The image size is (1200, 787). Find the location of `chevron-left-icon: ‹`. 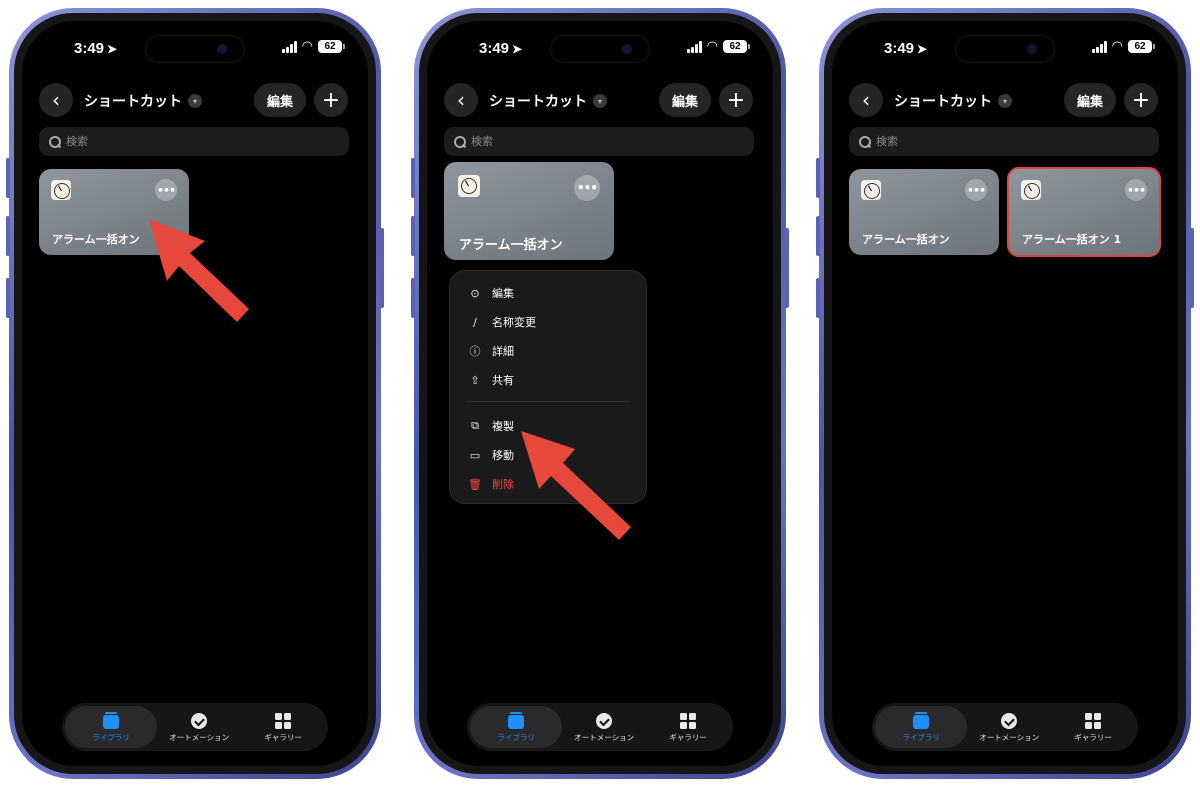

chevron-left-icon: ‹ is located at coordinates (461, 100).